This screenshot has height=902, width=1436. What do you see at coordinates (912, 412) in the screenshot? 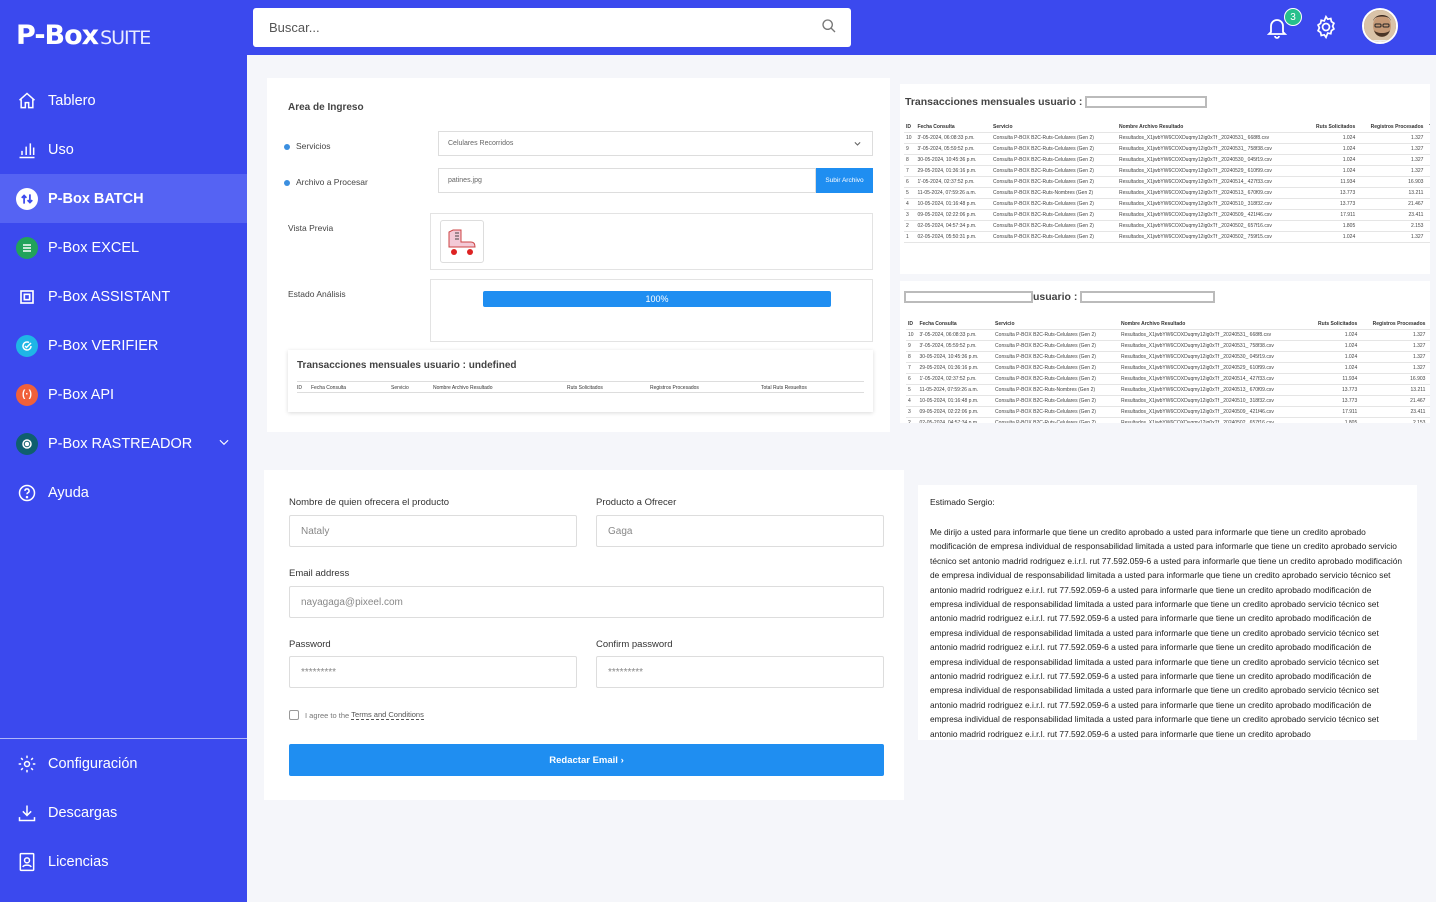
I see `table-cell: 3` at bounding box center [912, 412].